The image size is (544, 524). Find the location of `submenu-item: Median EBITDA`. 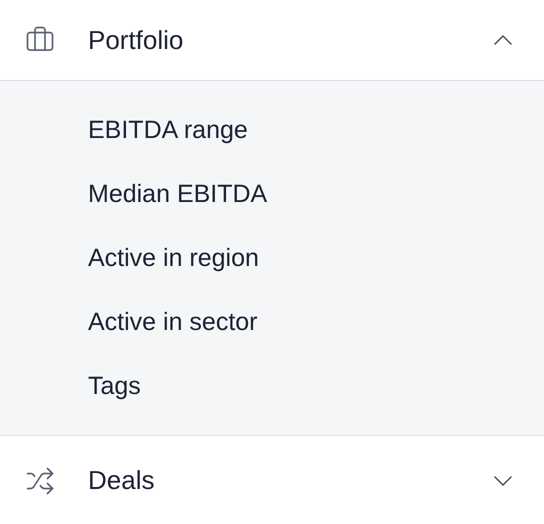

submenu-item: Median EBITDA is located at coordinates (178, 195).